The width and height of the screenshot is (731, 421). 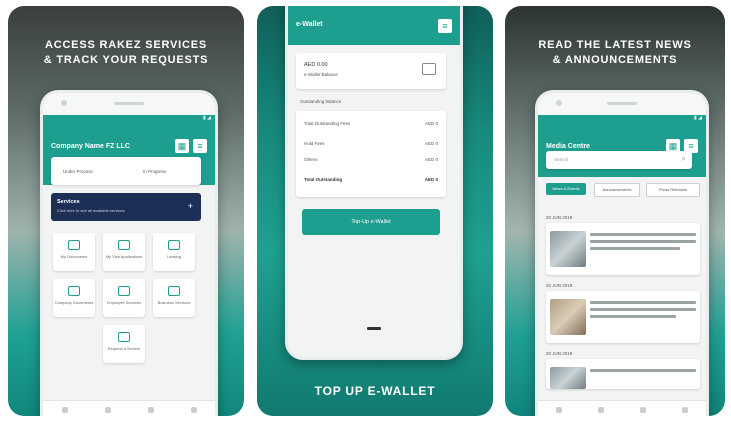 I want to click on visa-icon, so click(x=124, y=245).